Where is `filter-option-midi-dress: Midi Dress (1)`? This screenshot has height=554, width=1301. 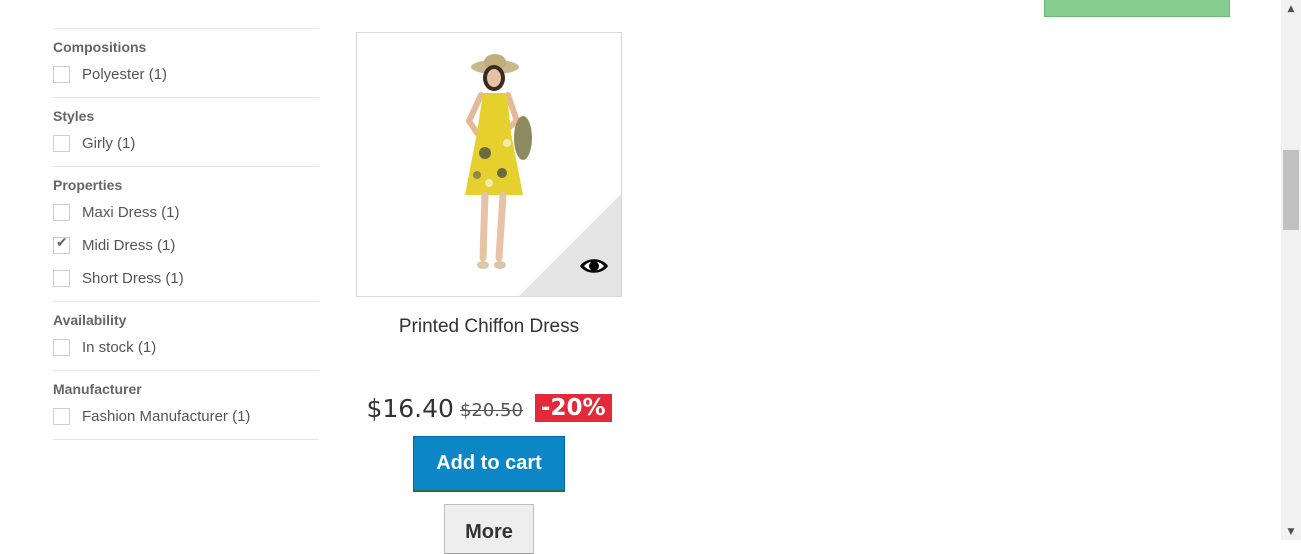 filter-option-midi-dress: Midi Dress (1) is located at coordinates (186, 245).